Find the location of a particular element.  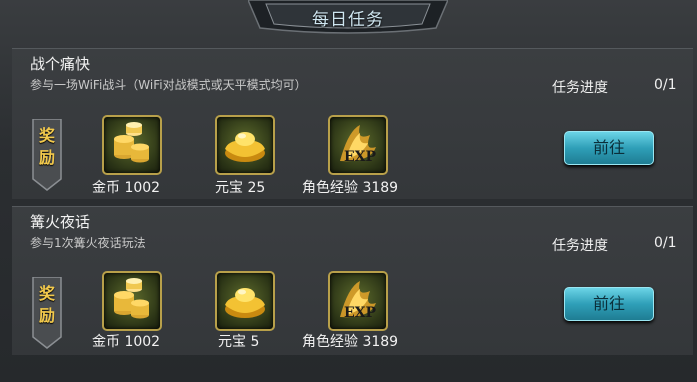

reward-label: 元宝 25 is located at coordinates (240, 188).